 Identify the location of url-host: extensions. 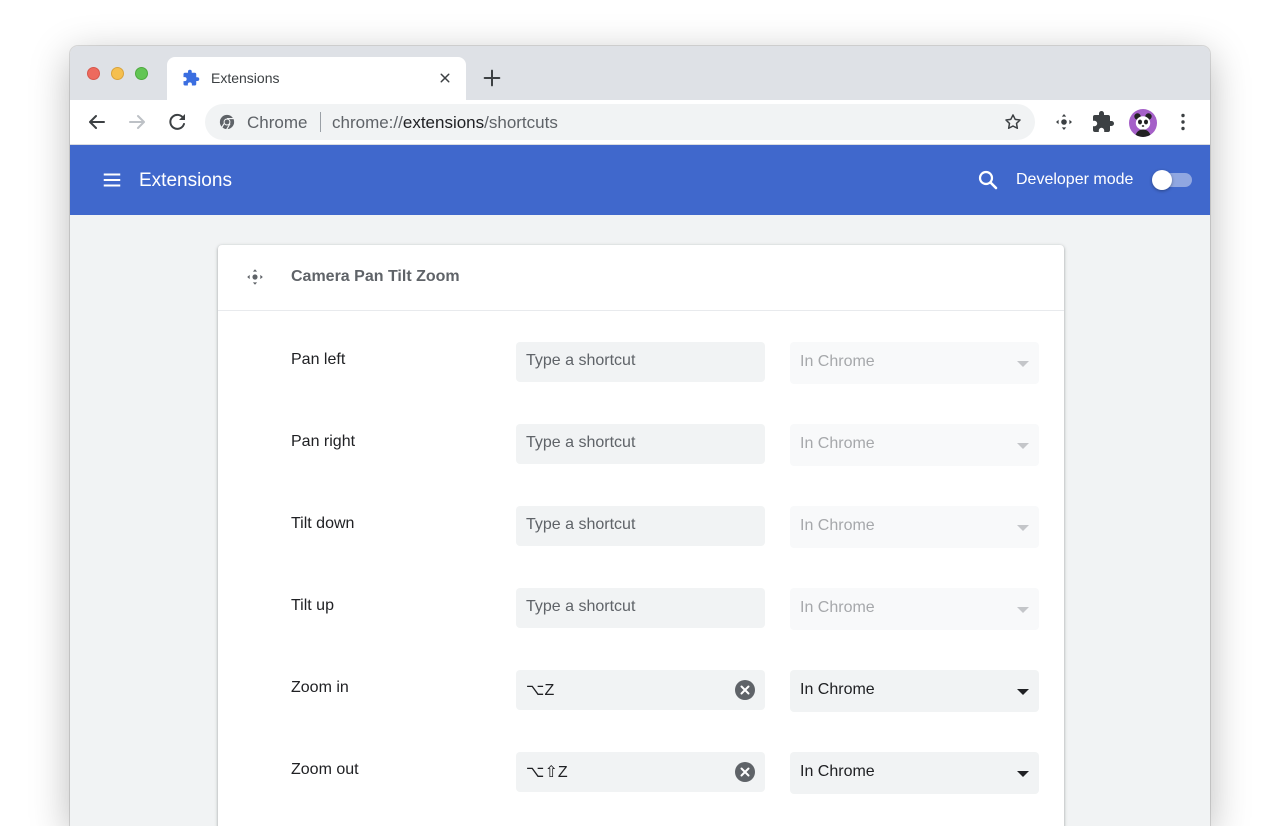
(443, 122).